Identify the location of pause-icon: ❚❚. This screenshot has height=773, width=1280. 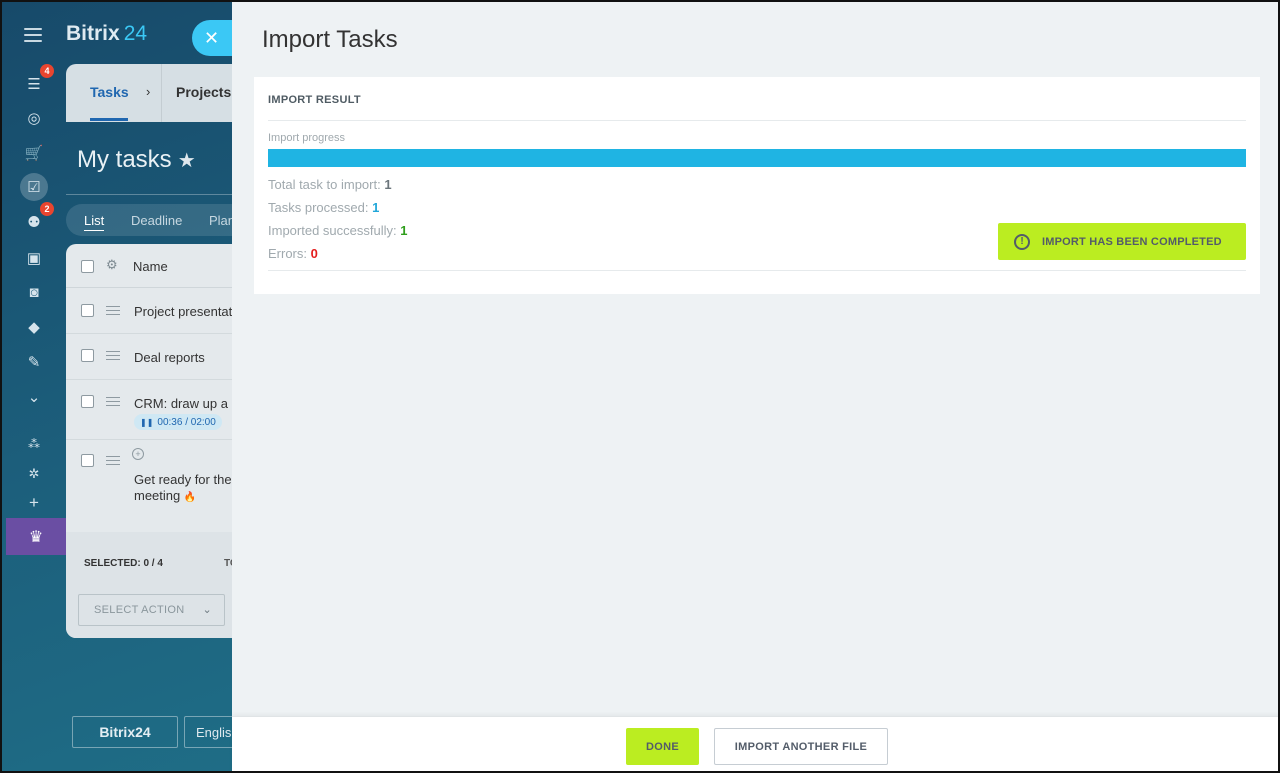
(146, 422).